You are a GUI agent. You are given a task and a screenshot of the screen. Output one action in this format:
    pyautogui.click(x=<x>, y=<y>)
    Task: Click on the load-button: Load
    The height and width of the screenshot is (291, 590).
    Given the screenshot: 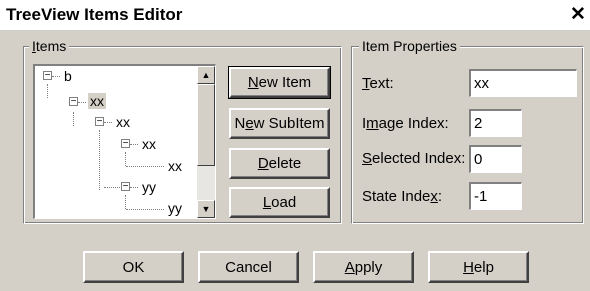 What is the action you would take?
    pyautogui.click(x=279, y=202)
    